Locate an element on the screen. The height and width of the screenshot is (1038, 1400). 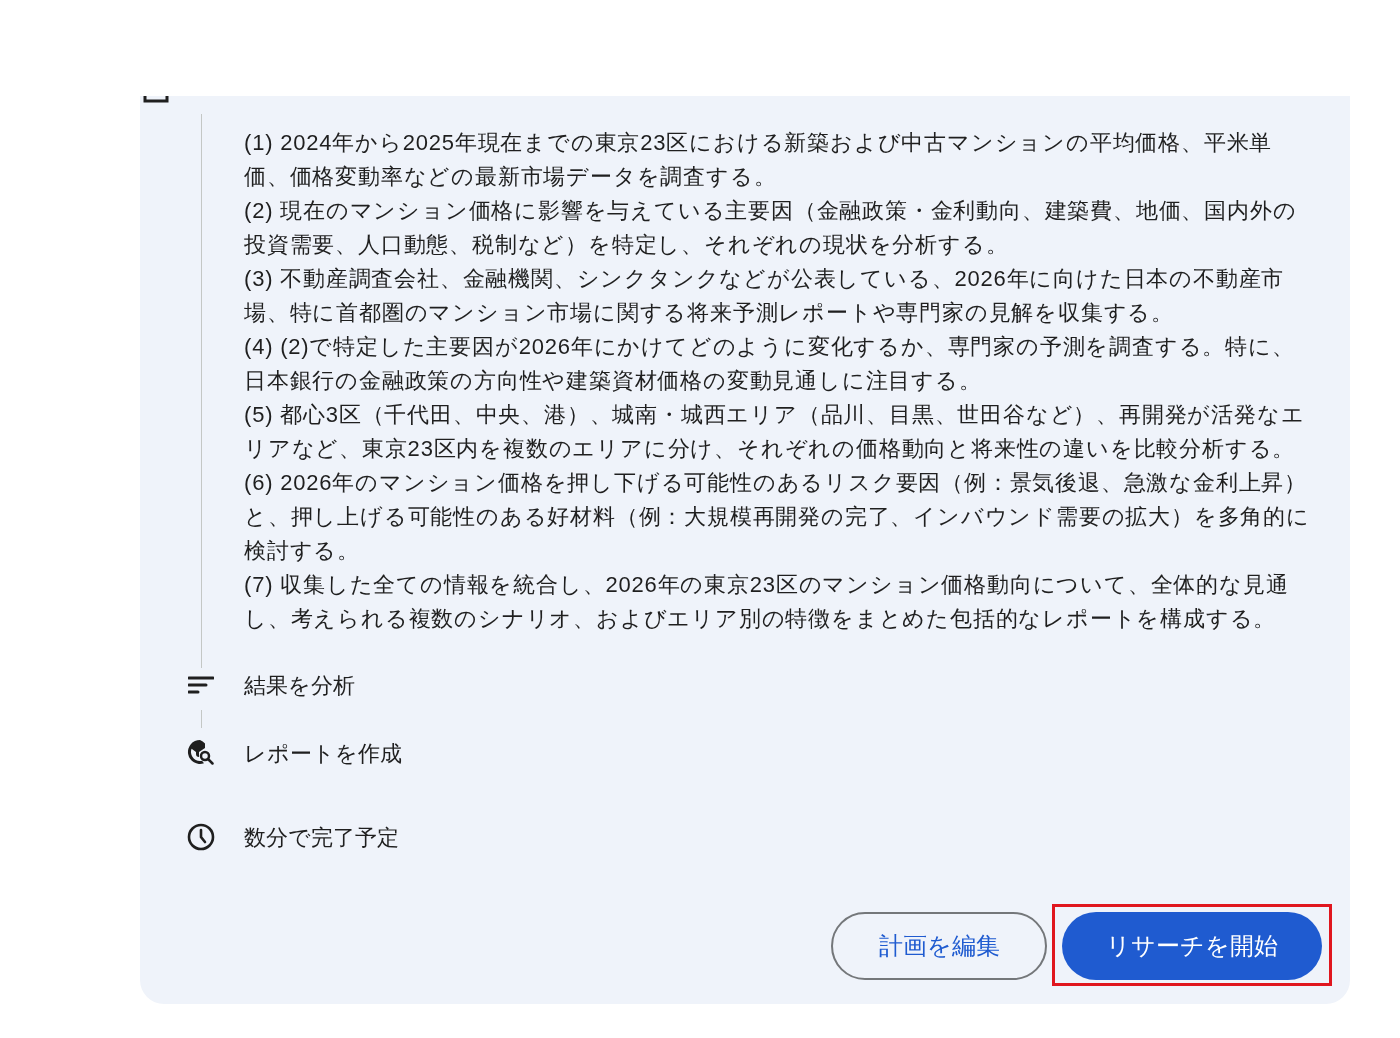
sort-lines-icon is located at coordinates (201, 685).